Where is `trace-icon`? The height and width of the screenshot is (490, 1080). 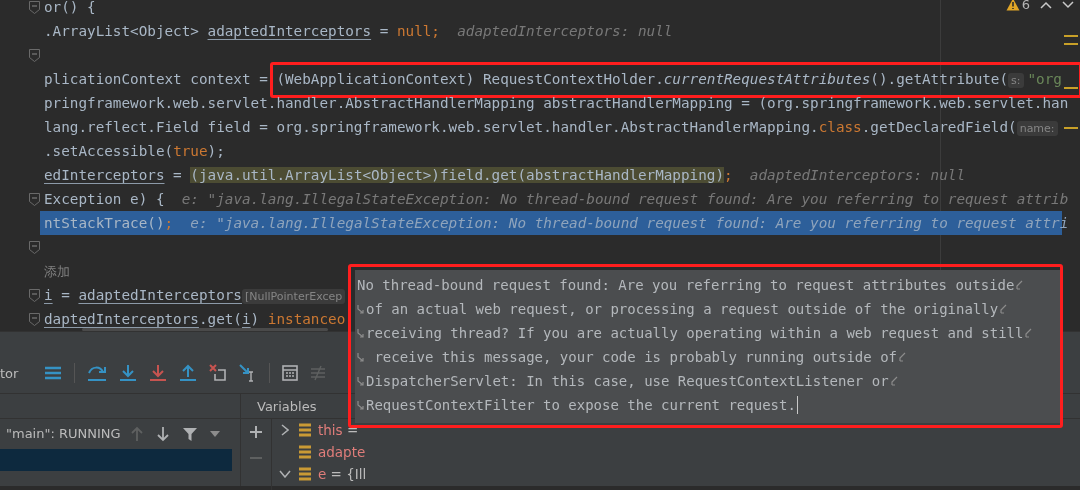
trace-icon is located at coordinates (318, 373).